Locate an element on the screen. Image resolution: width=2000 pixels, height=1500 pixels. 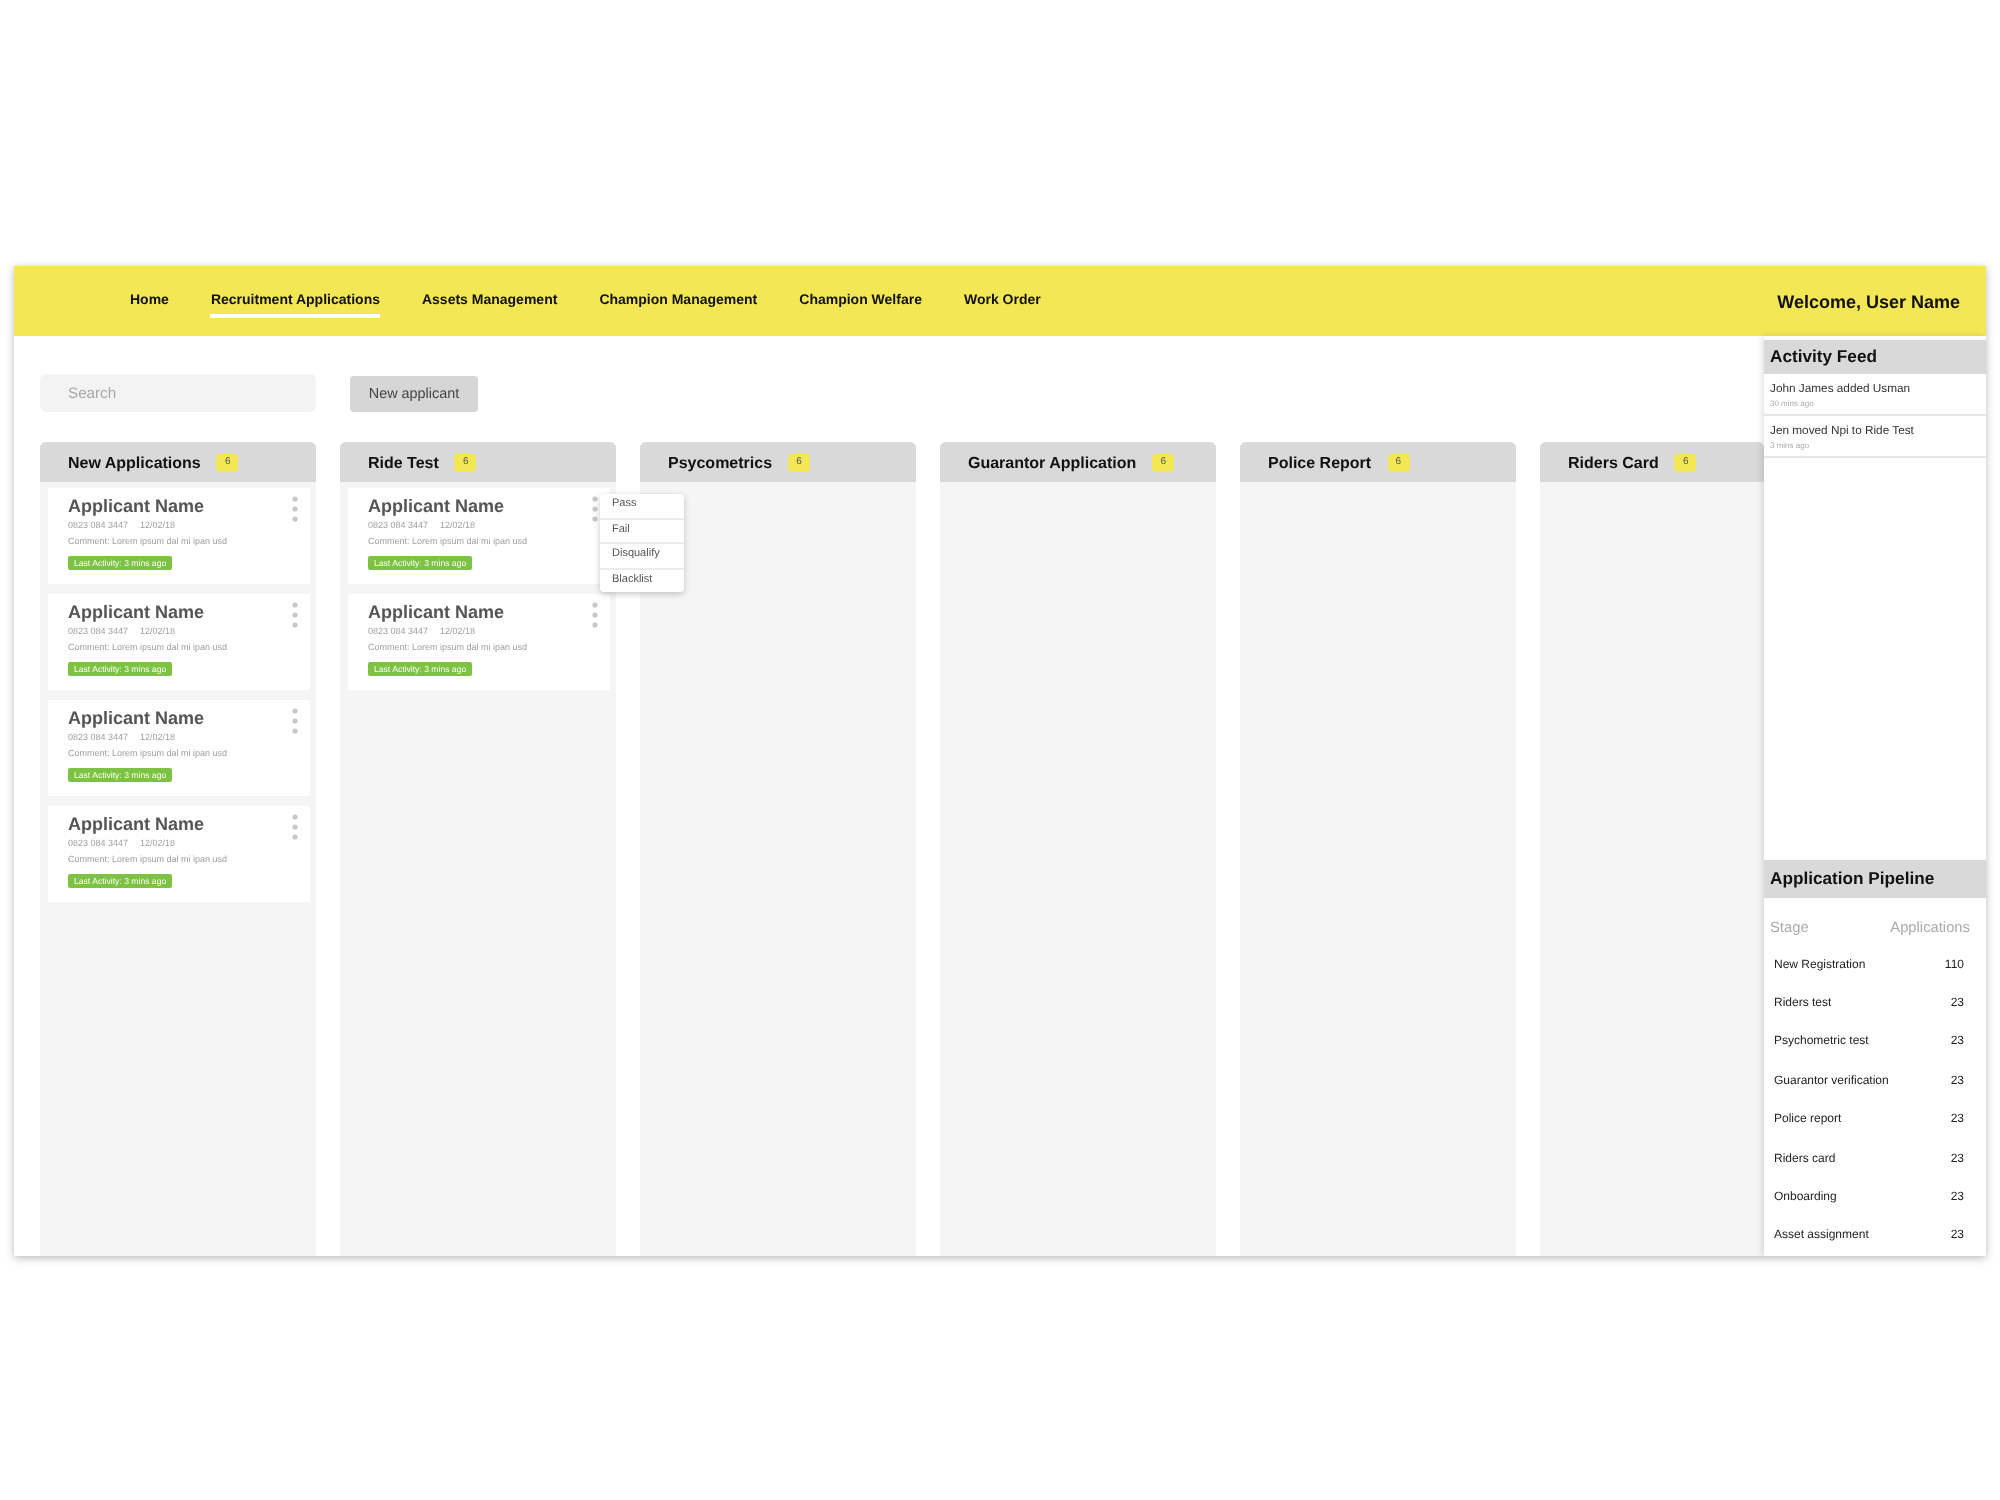
column-title: New Applications is located at coordinates (134, 462).